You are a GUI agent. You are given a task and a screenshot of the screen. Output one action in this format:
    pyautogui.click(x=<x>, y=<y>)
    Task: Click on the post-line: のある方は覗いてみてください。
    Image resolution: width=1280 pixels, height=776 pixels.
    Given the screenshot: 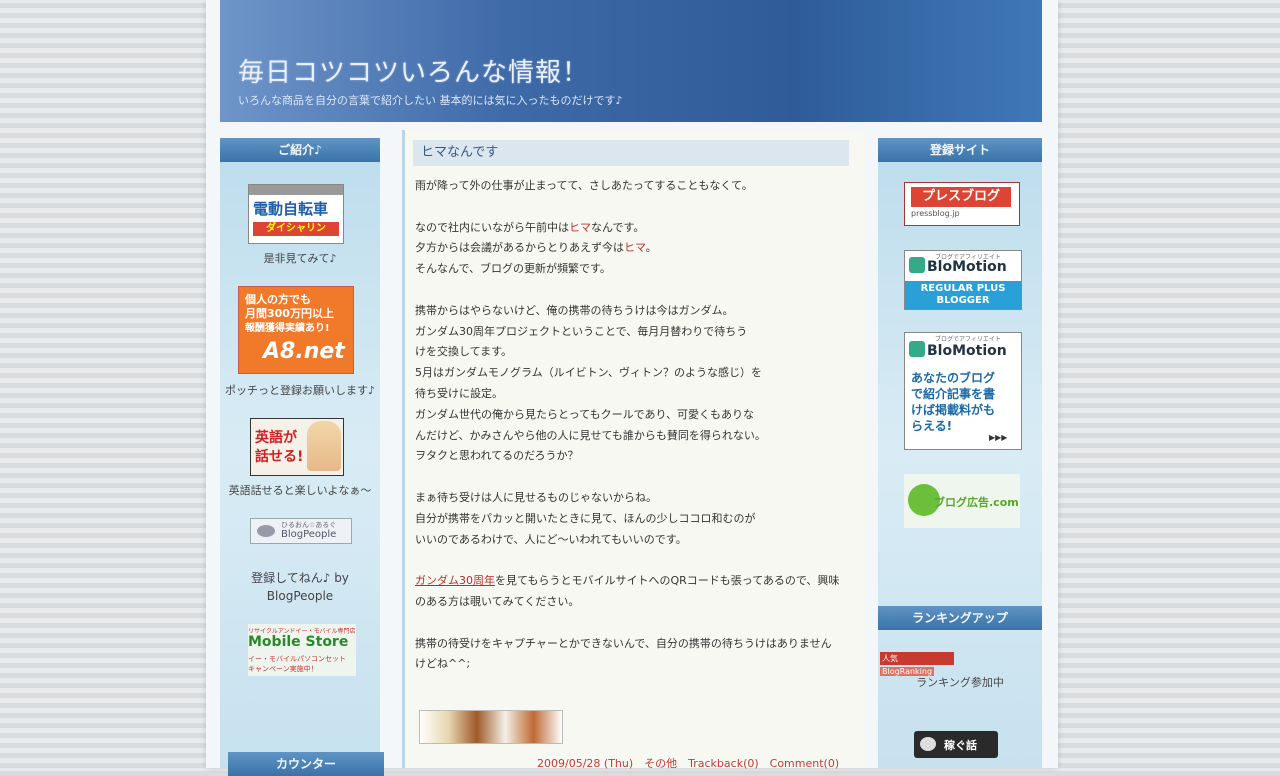 What is the action you would take?
    pyautogui.click(x=497, y=601)
    